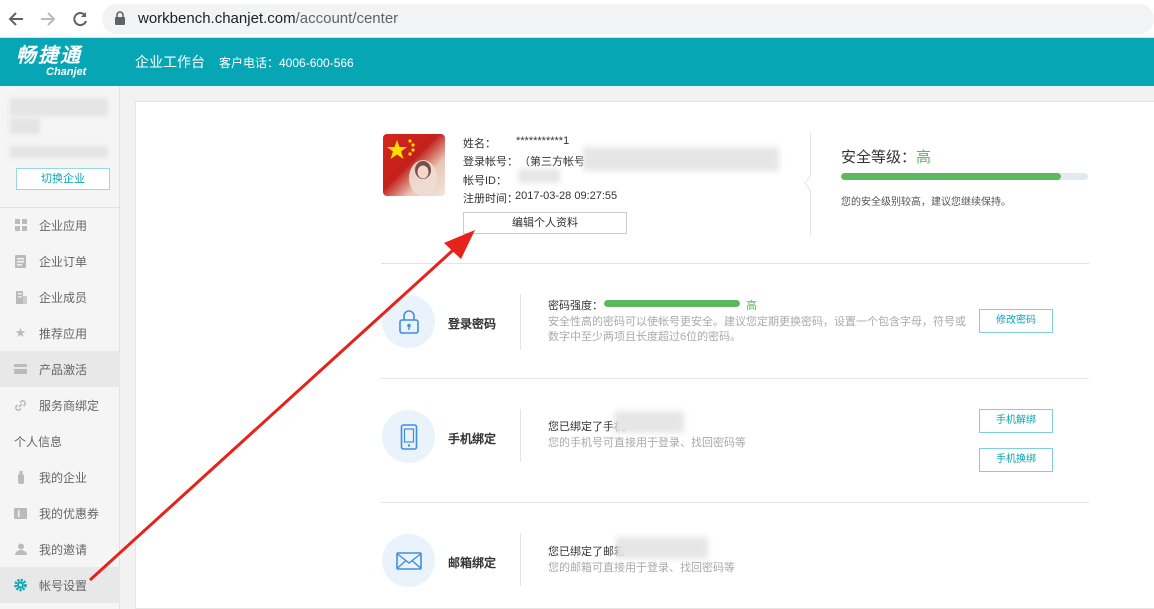 This screenshot has height=609, width=1154. What do you see at coordinates (879, 157) in the screenshot?
I see `security-level-label: 安全等级：` at bounding box center [879, 157].